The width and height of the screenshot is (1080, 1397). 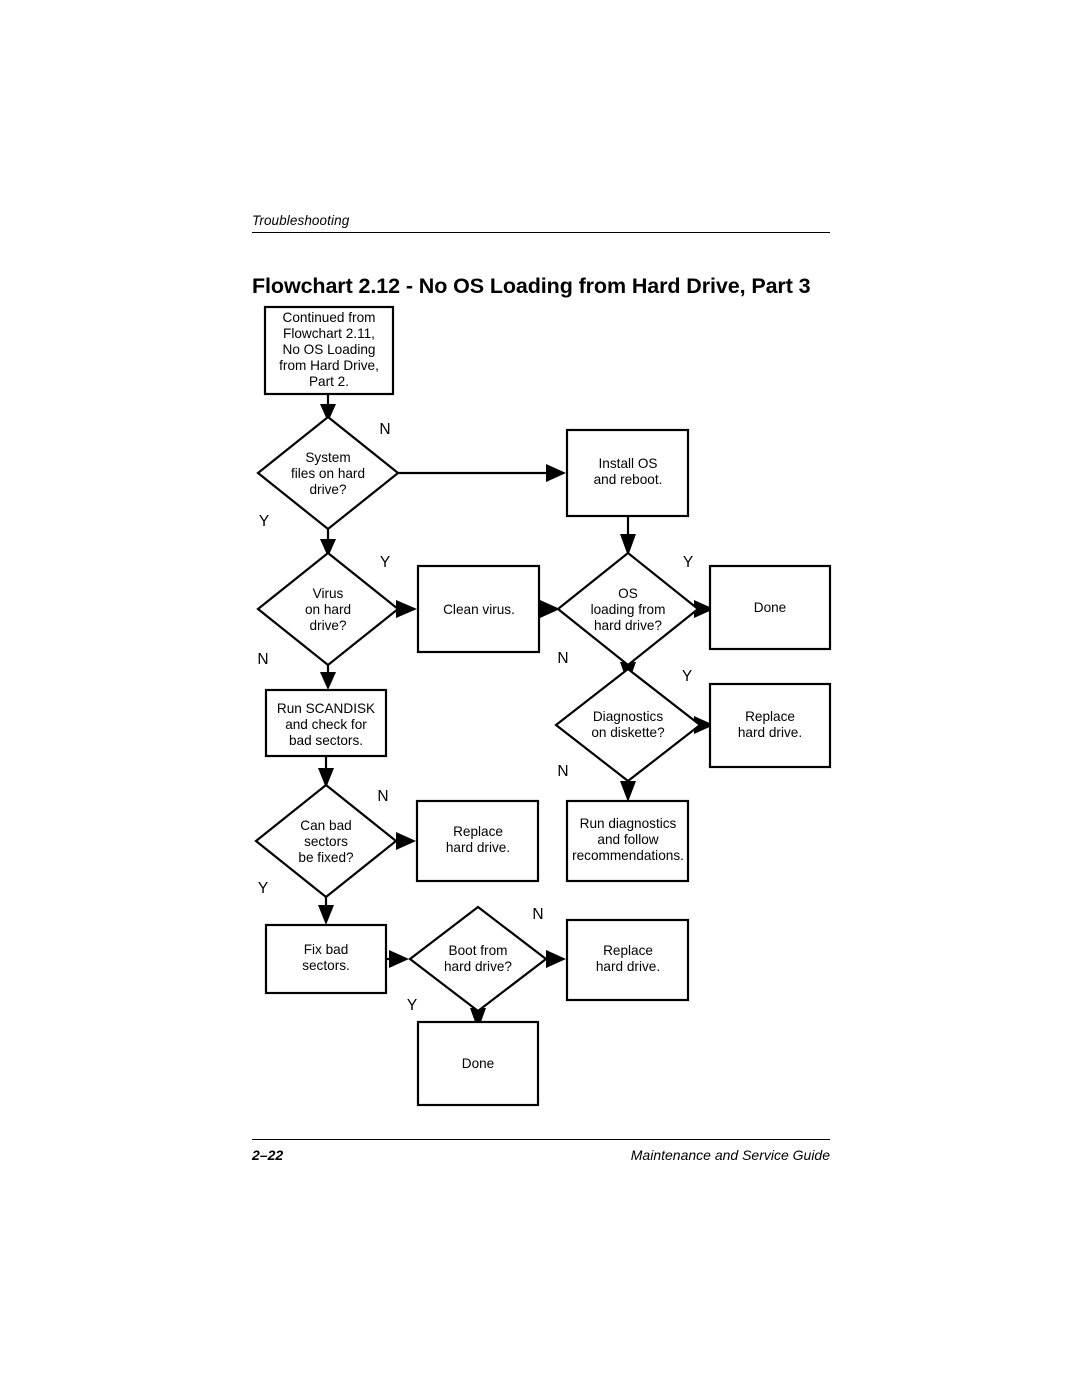 I want to click on node-virus-decision: Virus on hard drive?, so click(x=328, y=609).